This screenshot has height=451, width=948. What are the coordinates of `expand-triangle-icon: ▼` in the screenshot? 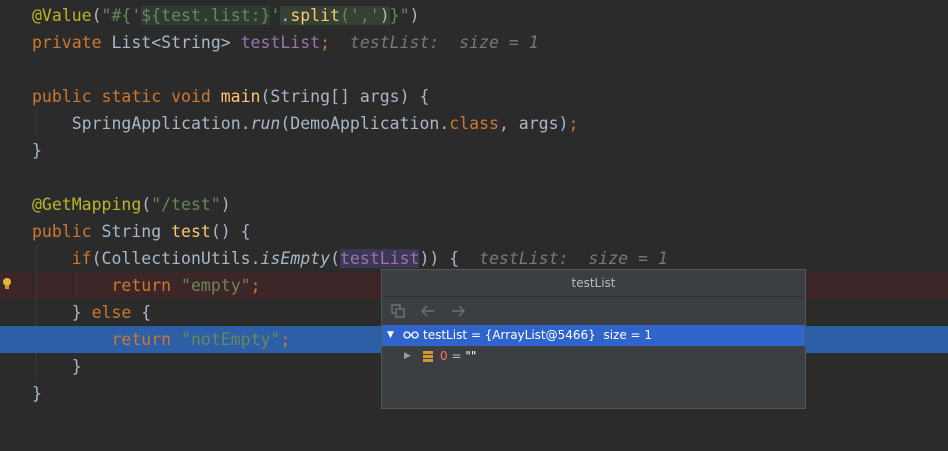 It's located at (390, 335).